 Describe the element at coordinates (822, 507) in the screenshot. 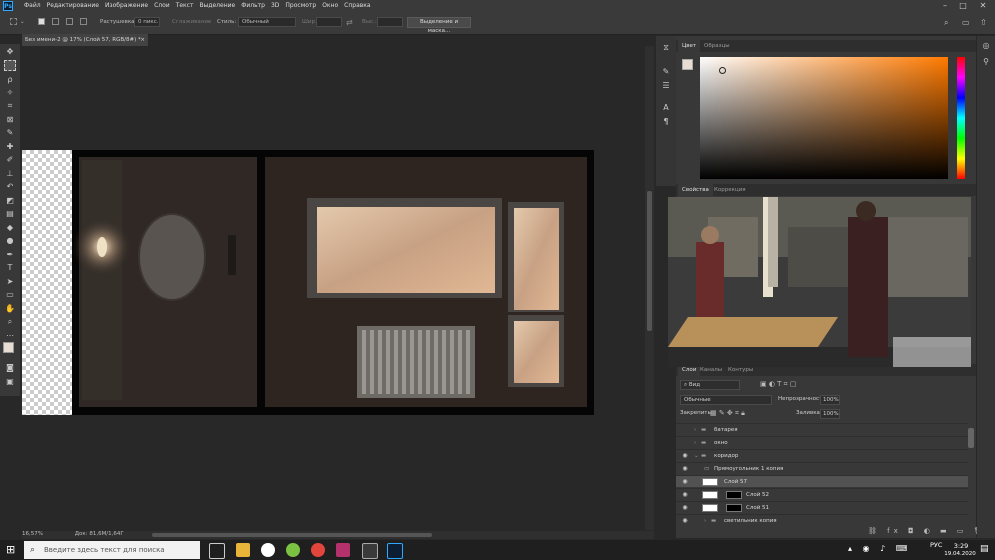

I see `layer-row: ◉ Слой 51` at that location.